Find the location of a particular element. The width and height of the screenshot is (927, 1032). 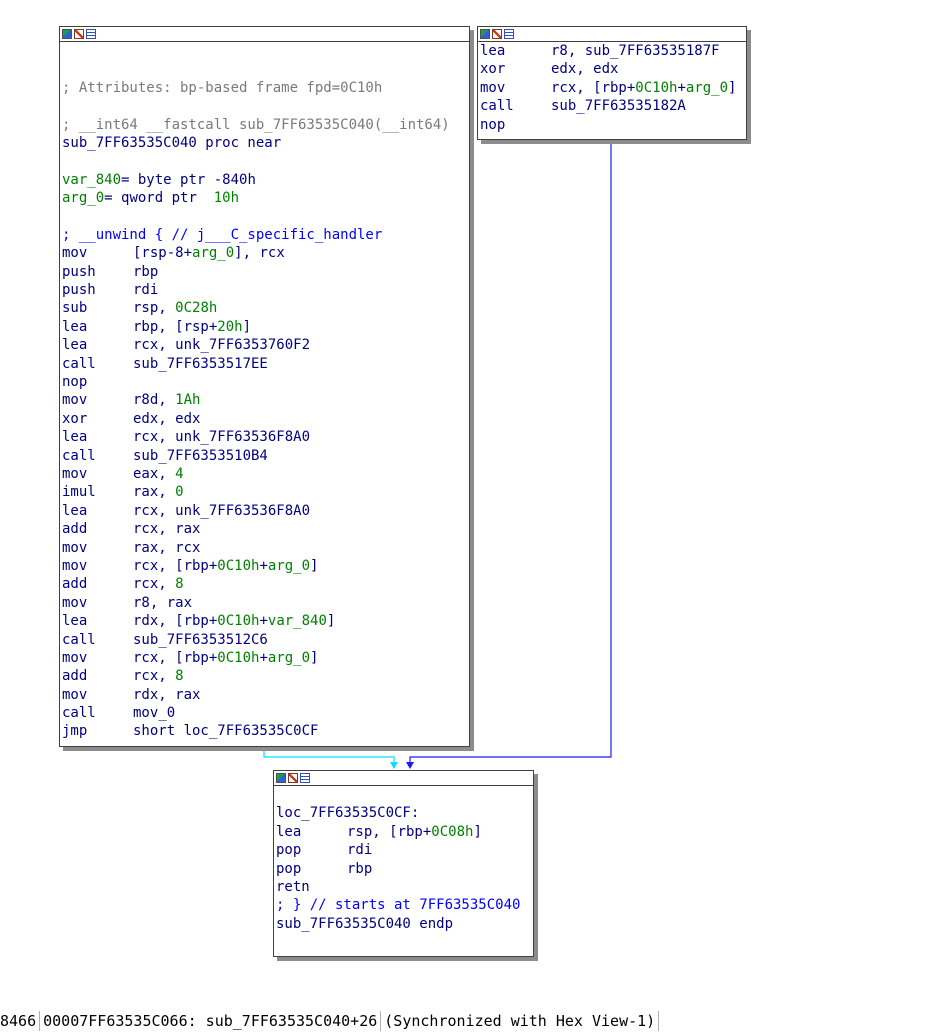

instruction-line: lea rsp, [rbp+0C08h] is located at coordinates (404, 832).